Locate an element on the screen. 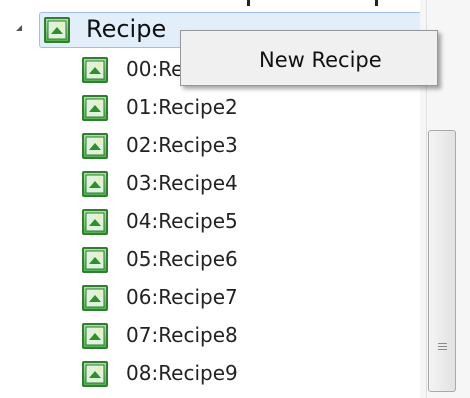 The height and width of the screenshot is (398, 470). tree-child-node: 02:Recipe3 is located at coordinates (212, 146).